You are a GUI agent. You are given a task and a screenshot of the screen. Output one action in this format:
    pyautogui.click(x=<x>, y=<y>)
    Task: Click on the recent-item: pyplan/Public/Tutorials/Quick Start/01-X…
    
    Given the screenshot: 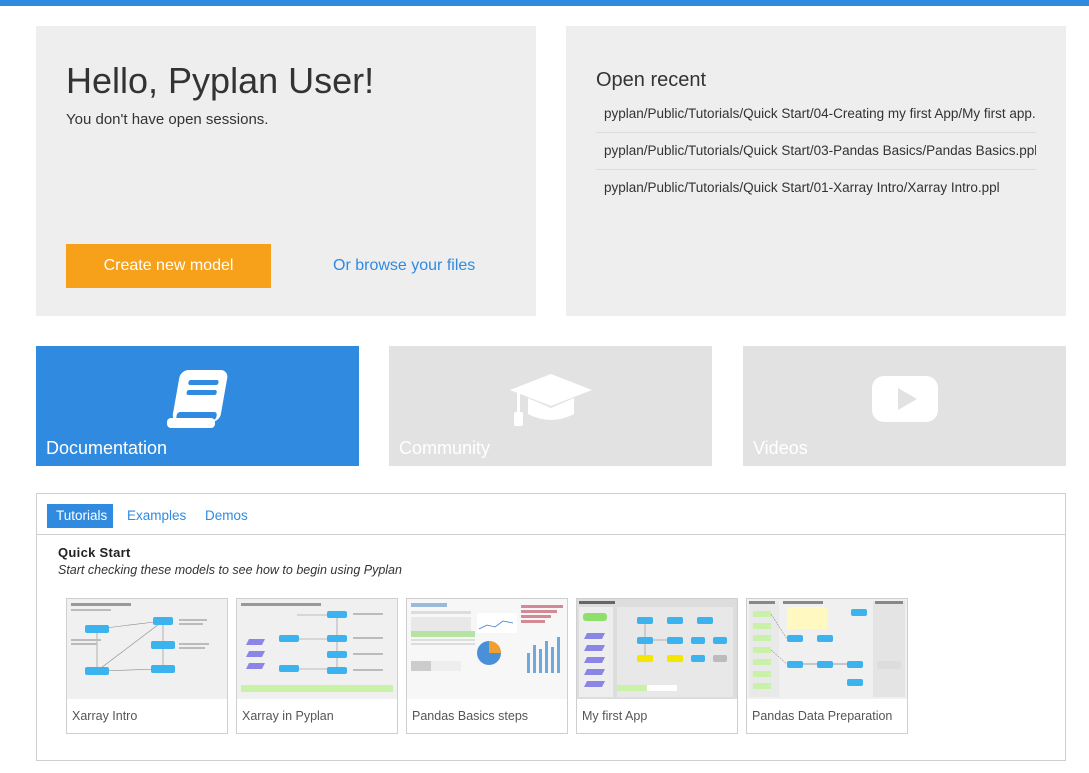 What is the action you would take?
    pyautogui.click(x=816, y=188)
    